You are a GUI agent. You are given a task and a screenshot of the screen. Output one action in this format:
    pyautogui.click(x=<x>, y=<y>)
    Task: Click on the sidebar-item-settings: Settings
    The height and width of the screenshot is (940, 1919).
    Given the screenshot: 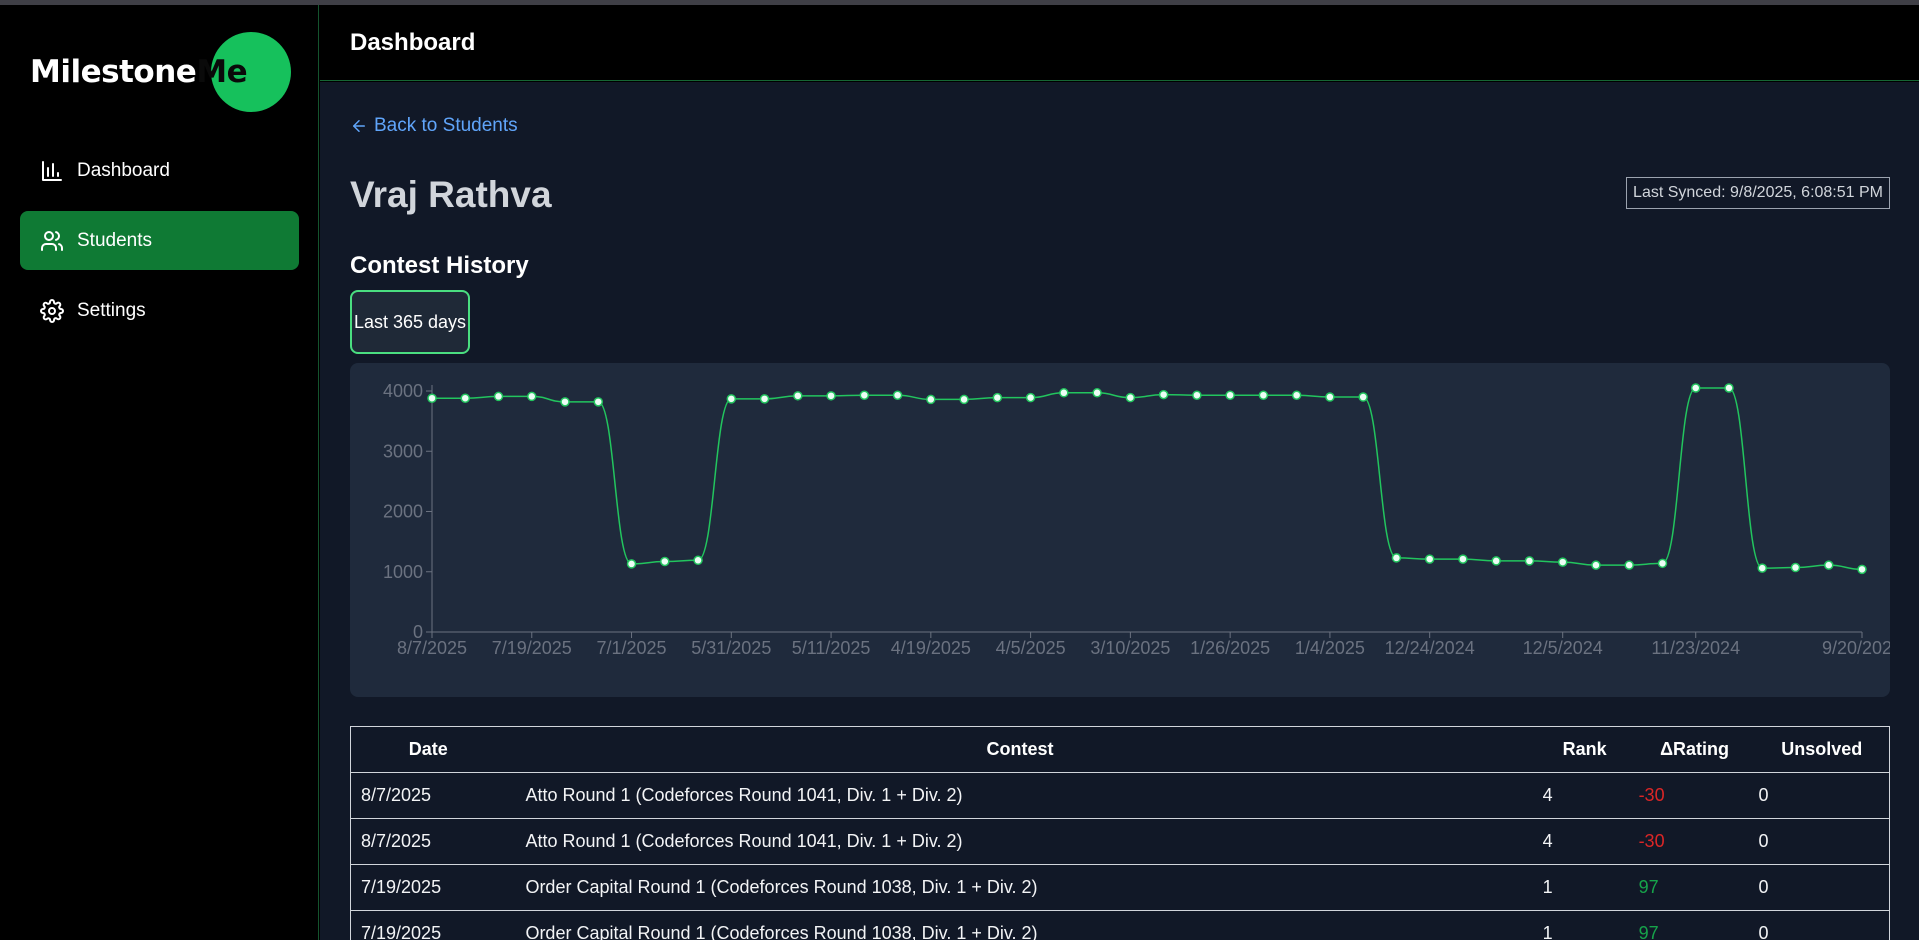 What is the action you would take?
    pyautogui.click(x=159, y=310)
    